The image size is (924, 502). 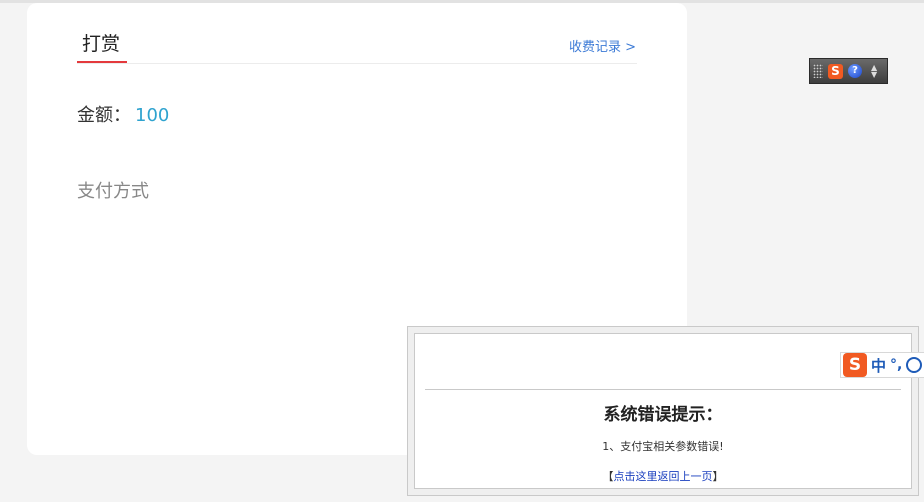 What do you see at coordinates (357, 63) in the screenshot?
I see `header-divider` at bounding box center [357, 63].